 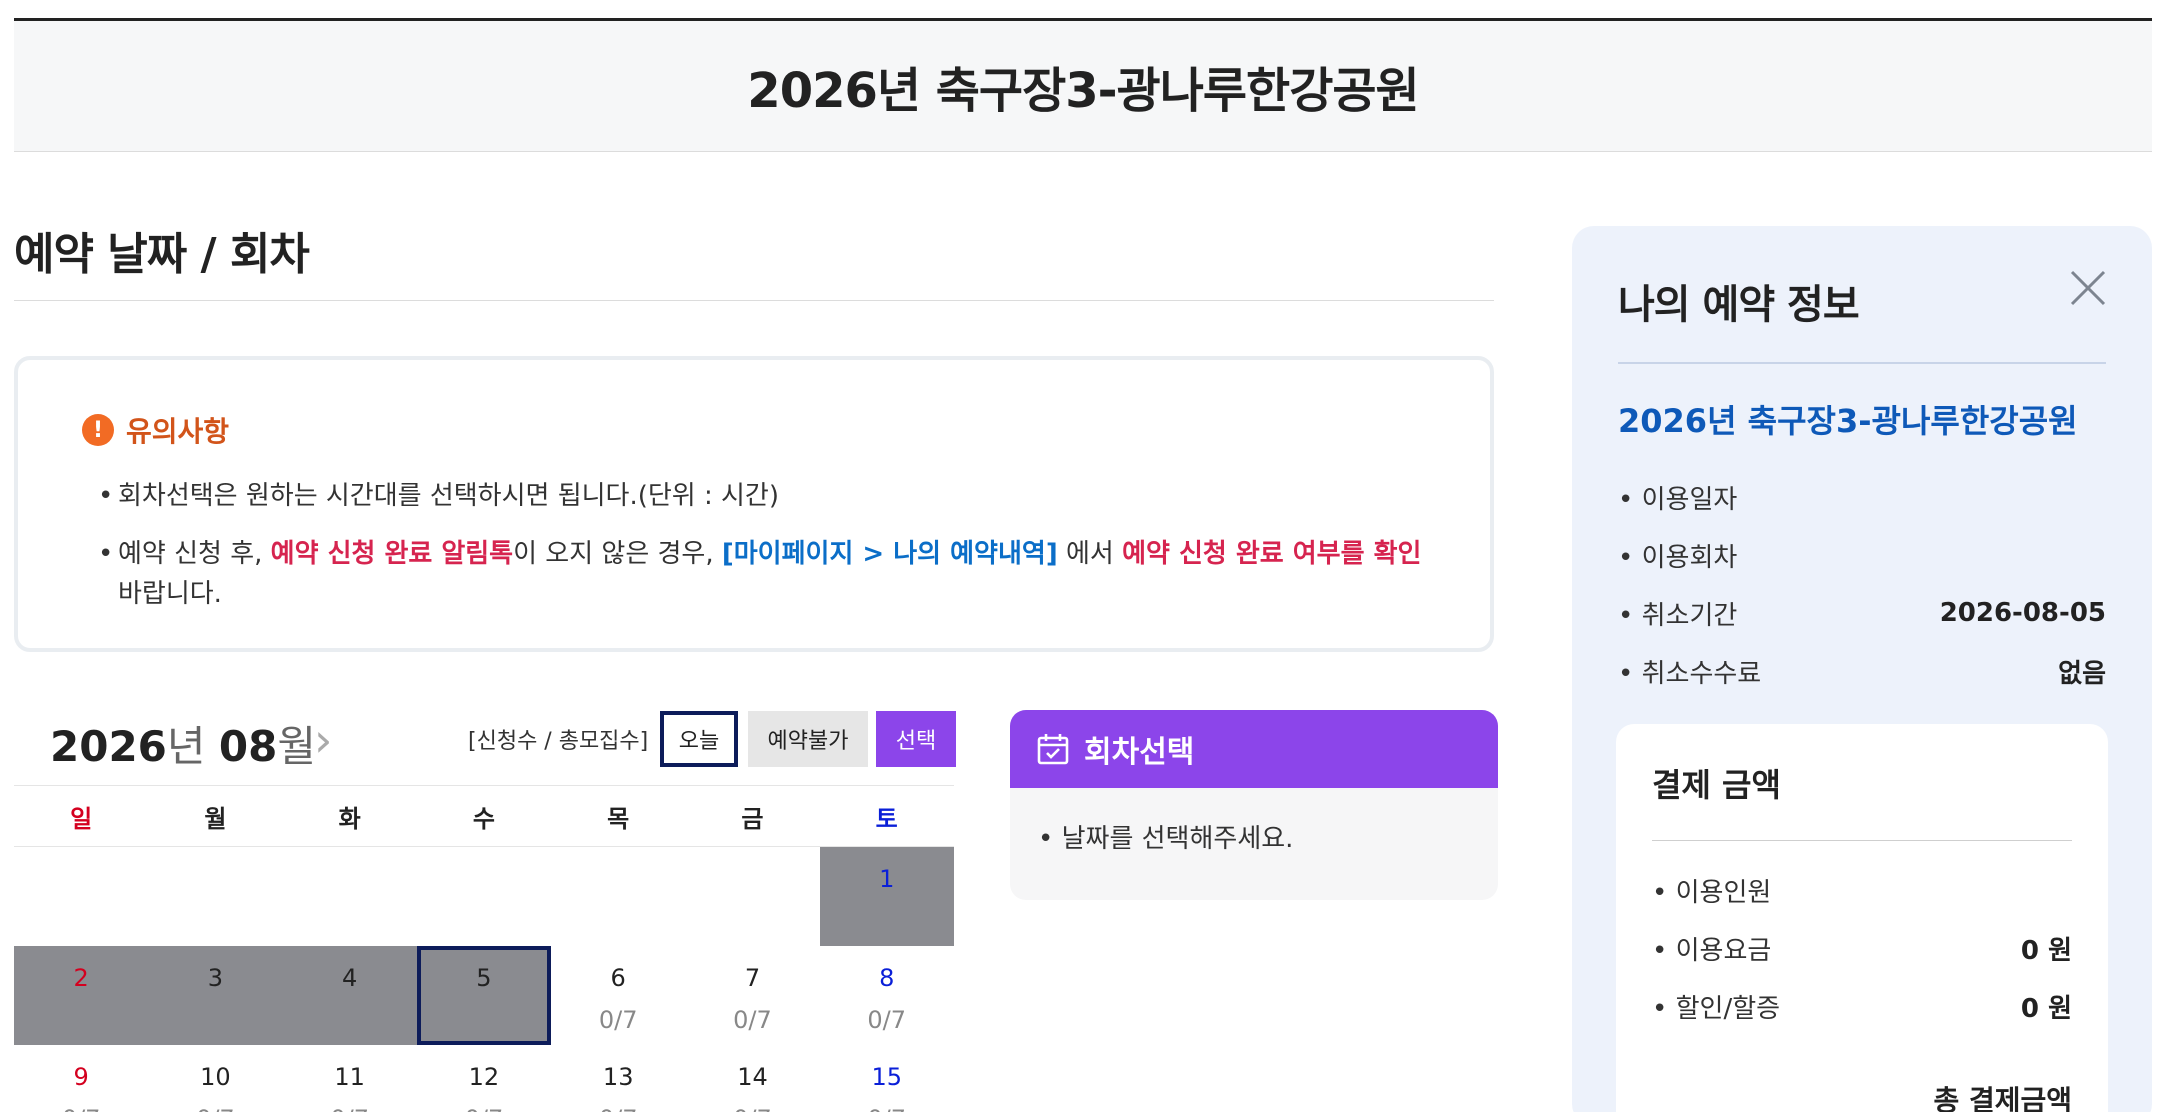 What do you see at coordinates (1716, 785) in the screenshot?
I see `payment-title: 결제 금액` at bounding box center [1716, 785].